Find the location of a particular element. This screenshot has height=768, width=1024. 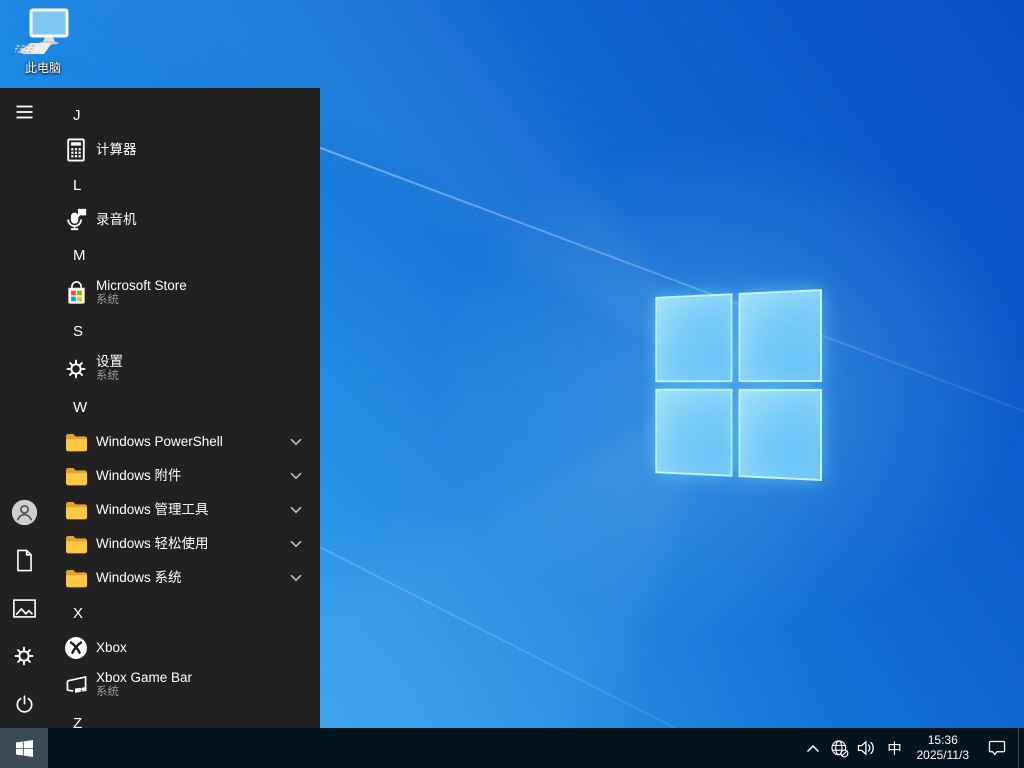

user-icon is located at coordinates (24, 512).